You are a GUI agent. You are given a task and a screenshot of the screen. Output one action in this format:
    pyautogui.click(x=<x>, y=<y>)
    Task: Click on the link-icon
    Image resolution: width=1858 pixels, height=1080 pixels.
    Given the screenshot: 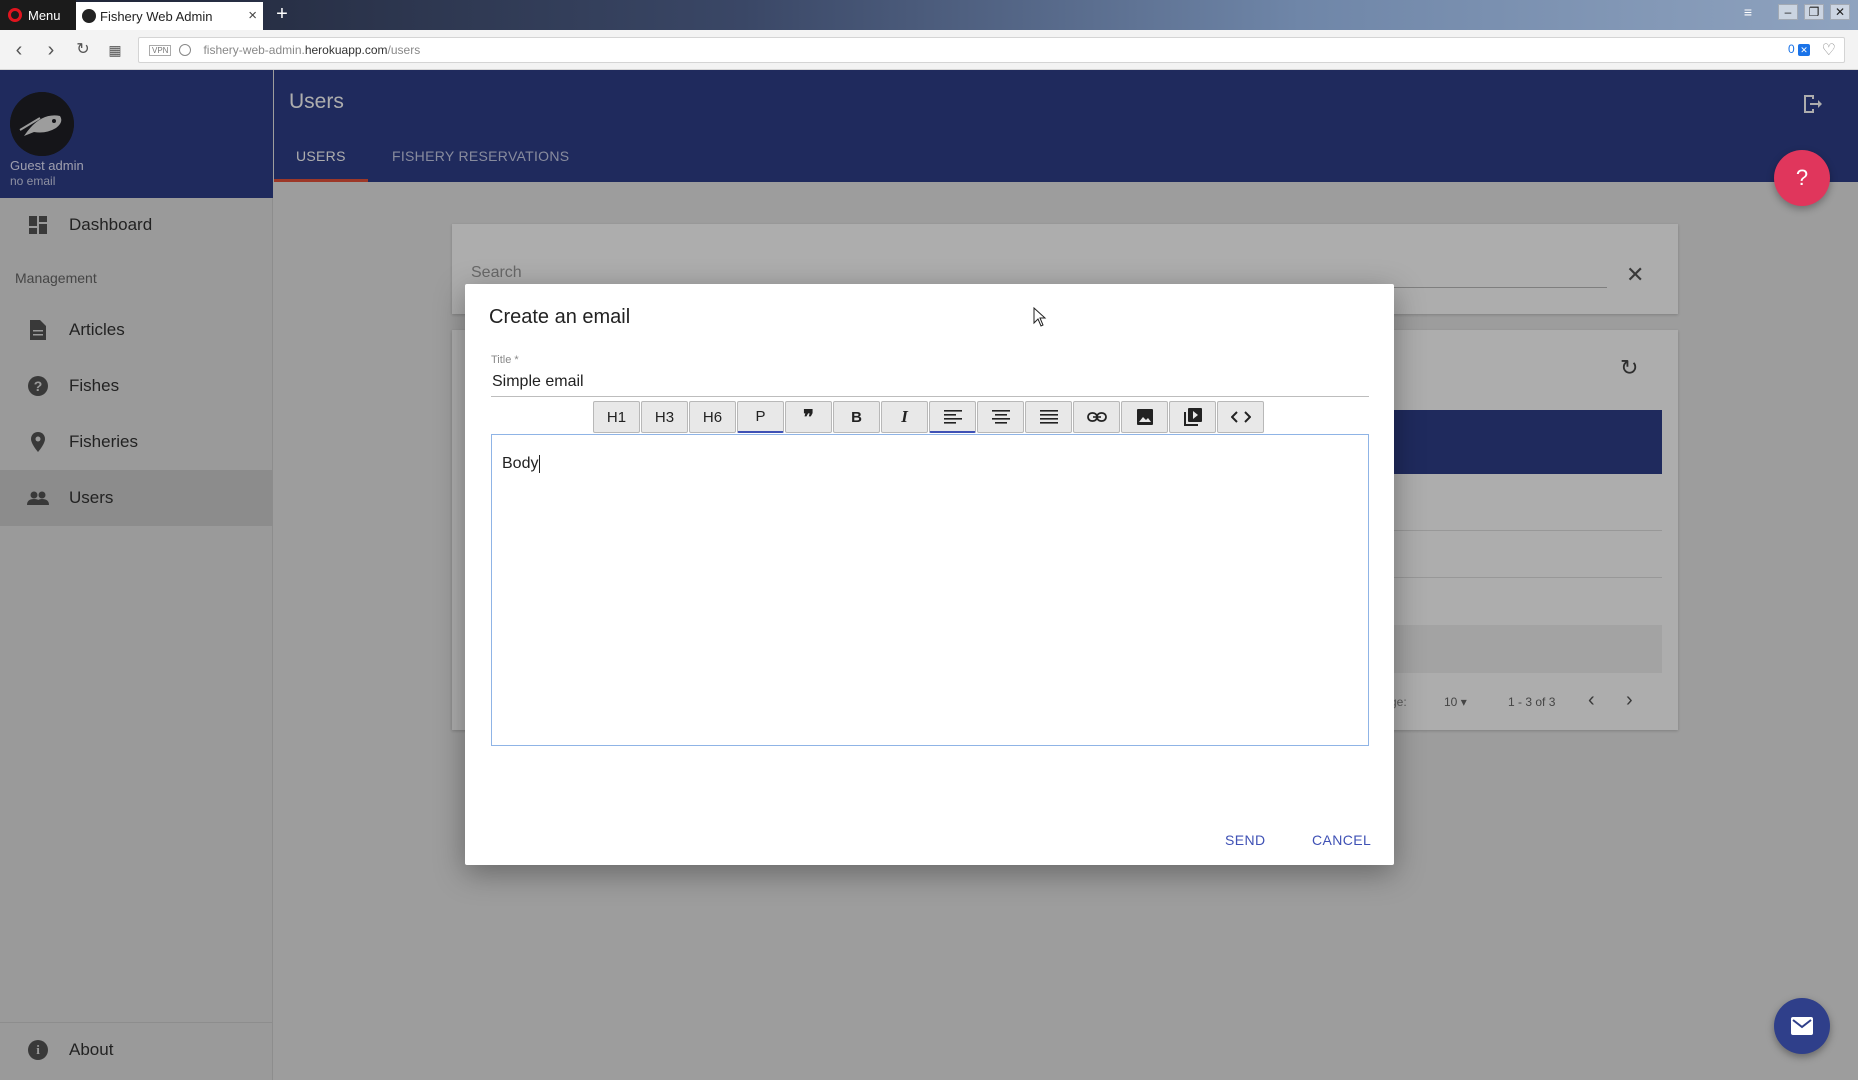 What is the action you would take?
    pyautogui.click(x=1096, y=417)
    